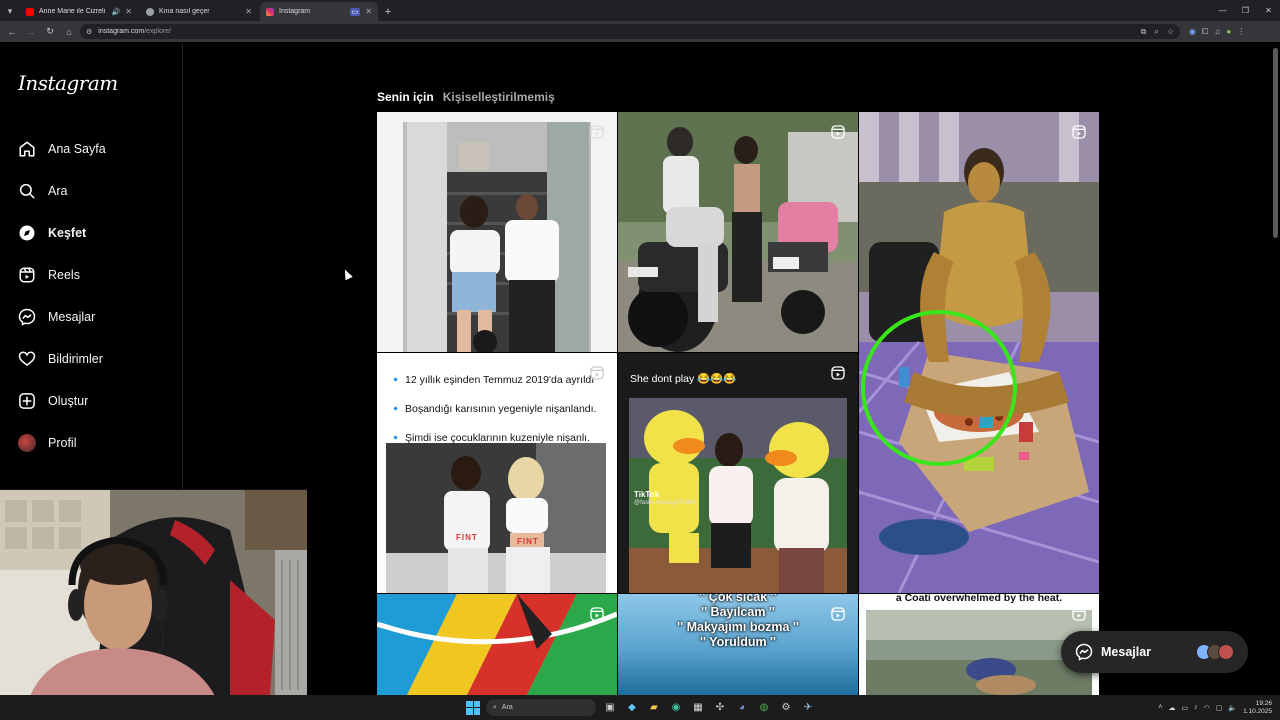 The height and width of the screenshot is (720, 1280). I want to click on tab-share-icon: ▭, so click(355, 11).